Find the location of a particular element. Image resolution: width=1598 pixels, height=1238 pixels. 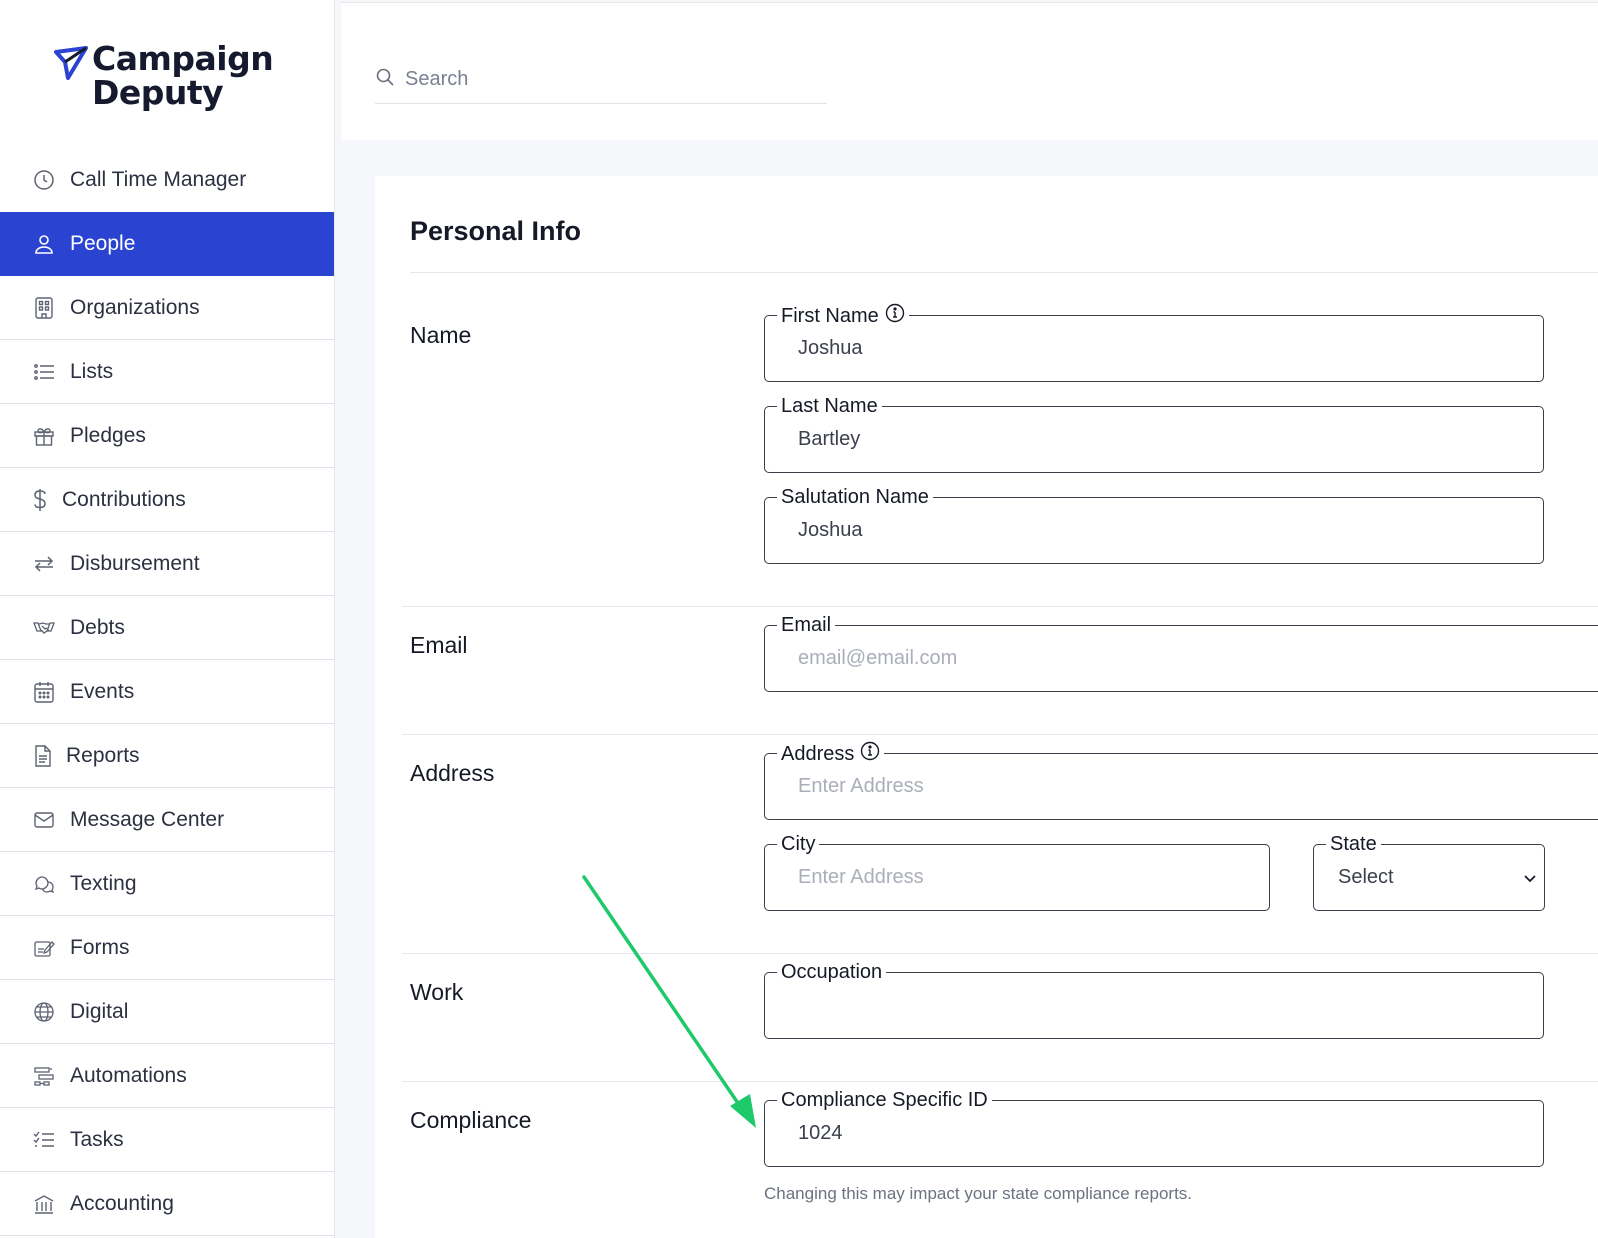

automation-icon is located at coordinates (44, 1076).